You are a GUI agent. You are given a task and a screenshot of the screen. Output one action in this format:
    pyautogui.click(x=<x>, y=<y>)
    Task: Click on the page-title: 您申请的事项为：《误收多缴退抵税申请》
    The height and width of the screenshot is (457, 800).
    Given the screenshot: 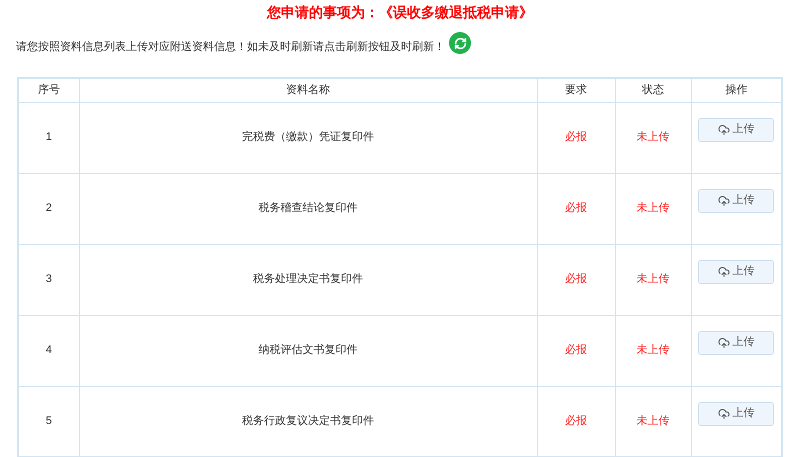 What is the action you would take?
    pyautogui.click(x=400, y=12)
    